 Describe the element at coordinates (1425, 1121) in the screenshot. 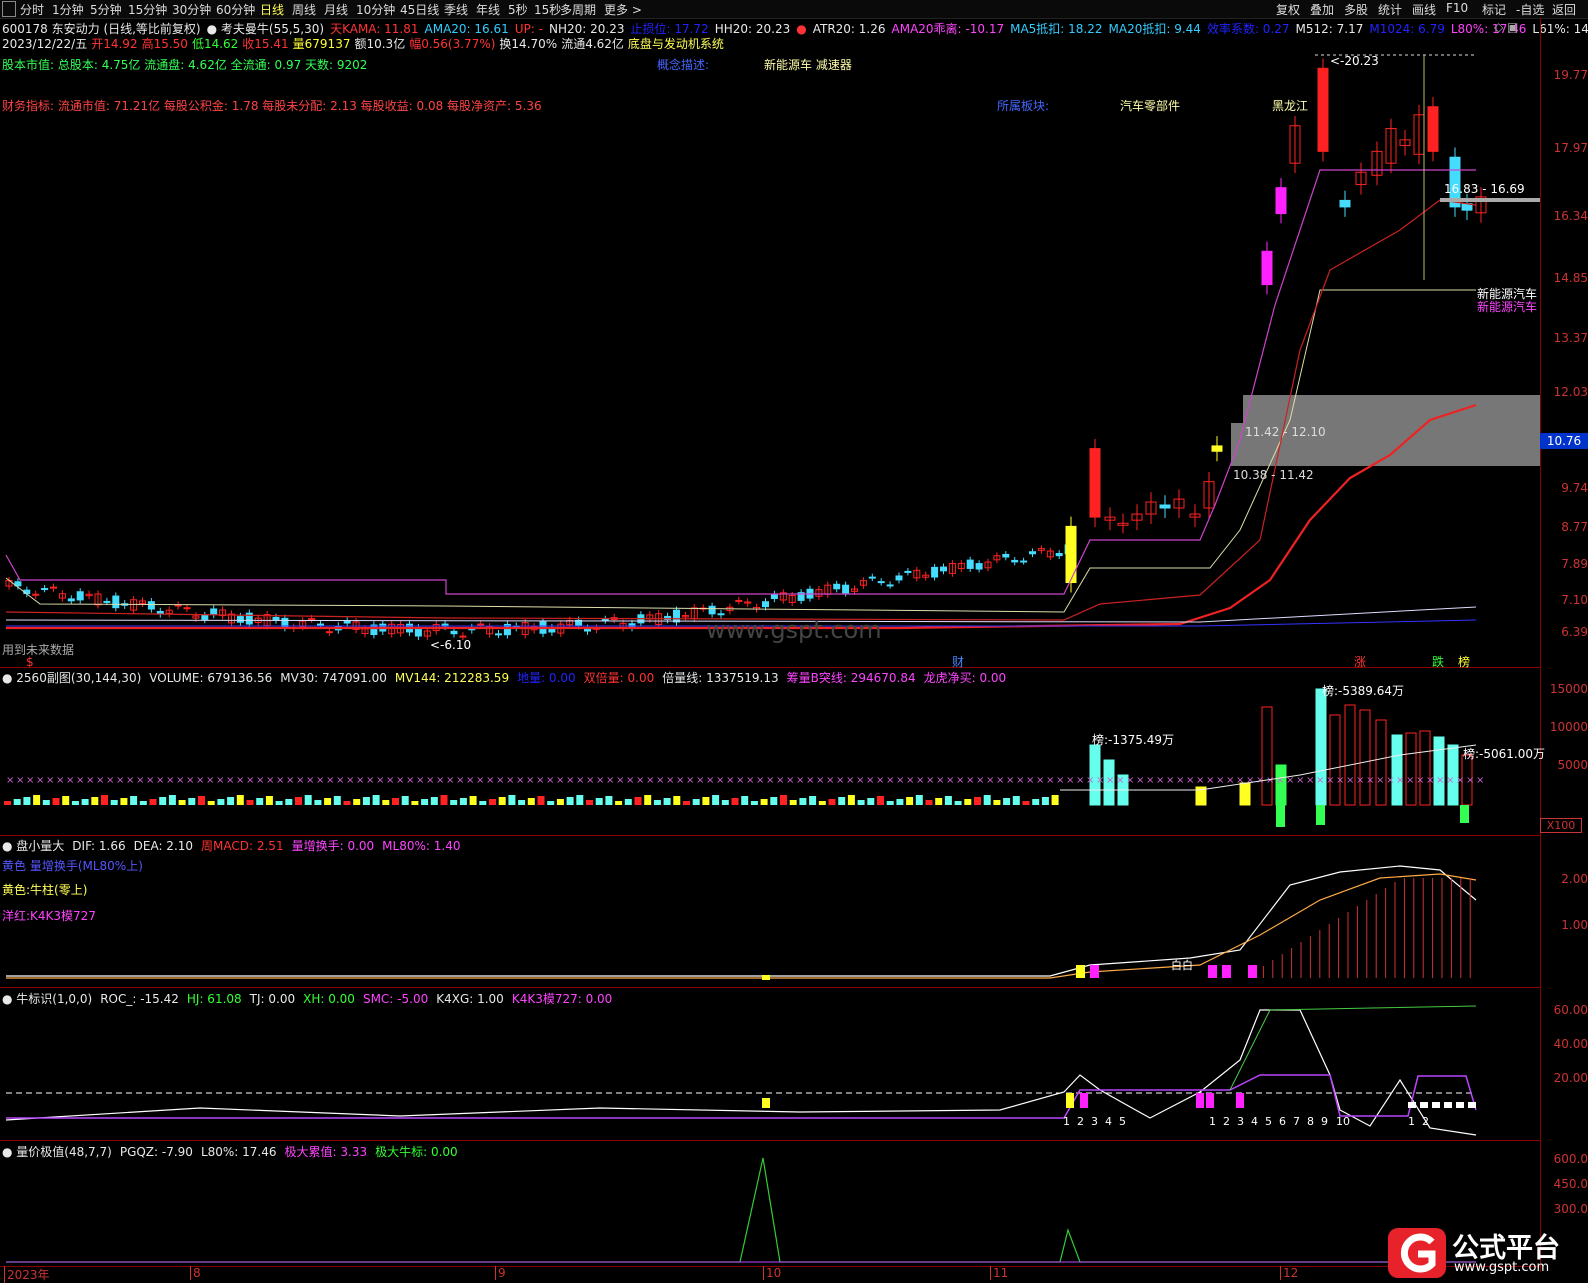

I see `count-16: 2` at that location.